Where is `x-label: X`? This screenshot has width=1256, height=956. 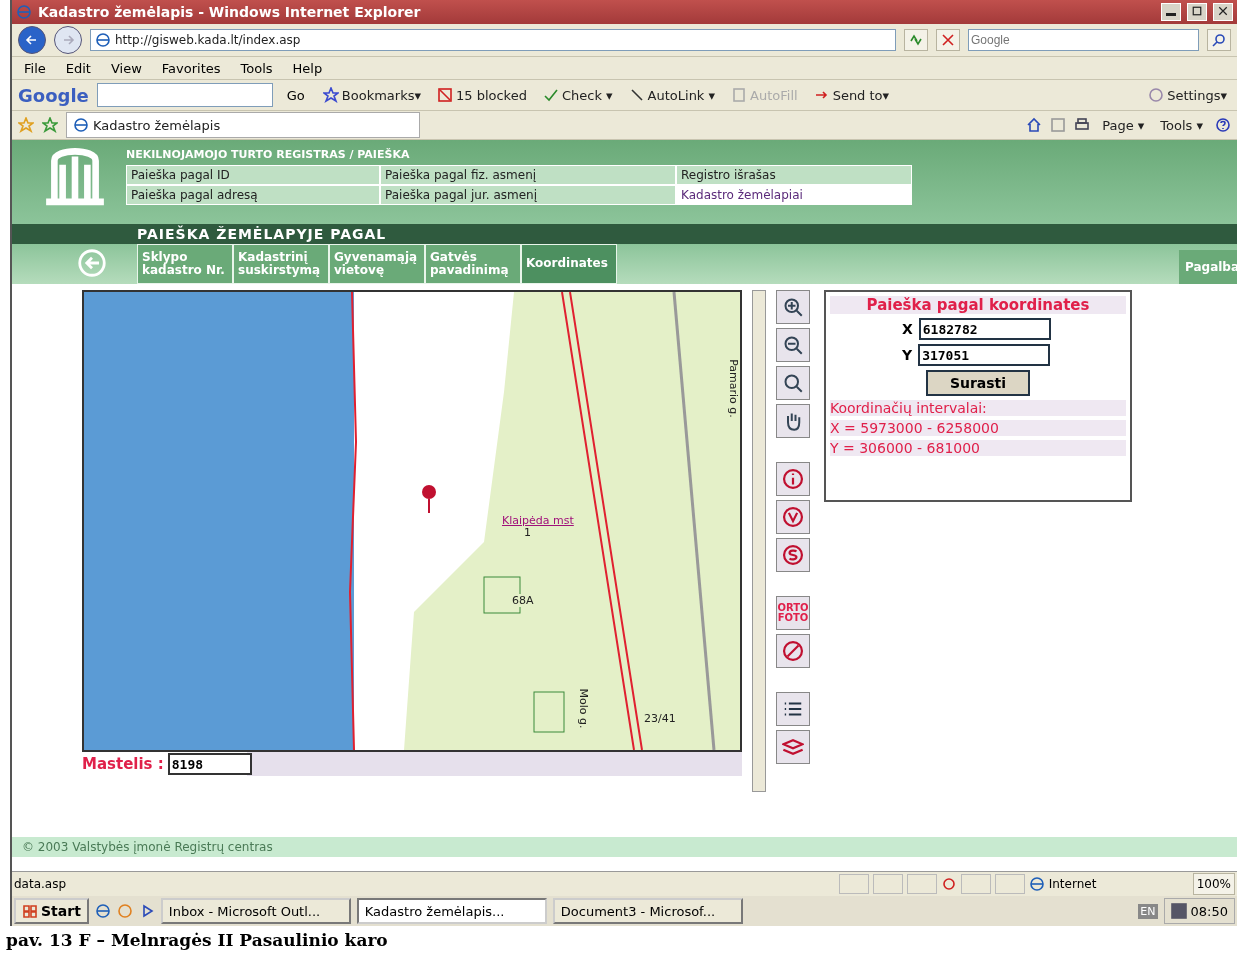 x-label: X is located at coordinates (907, 329).